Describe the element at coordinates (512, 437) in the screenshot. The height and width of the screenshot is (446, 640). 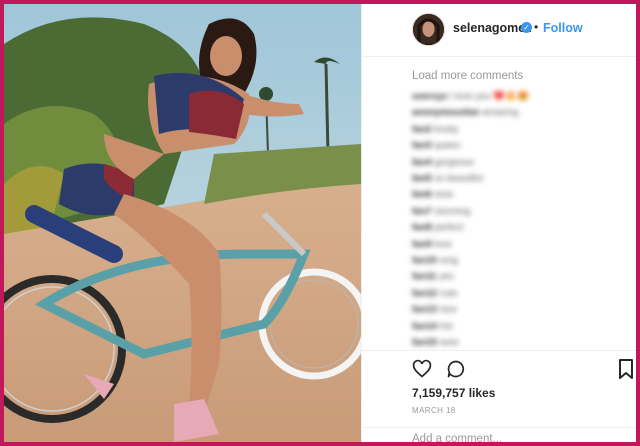
I see `add-comment-input` at that location.